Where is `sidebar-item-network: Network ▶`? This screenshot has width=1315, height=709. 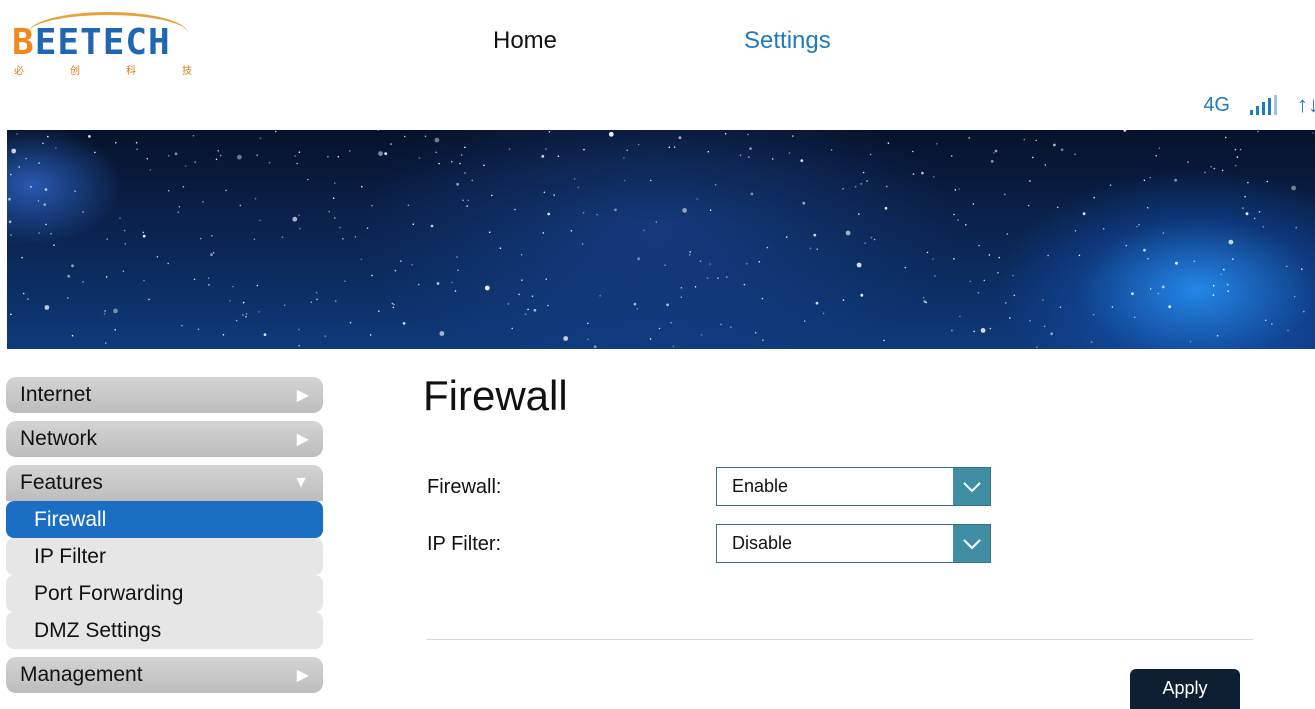 sidebar-item-network: Network ▶ is located at coordinates (164, 439).